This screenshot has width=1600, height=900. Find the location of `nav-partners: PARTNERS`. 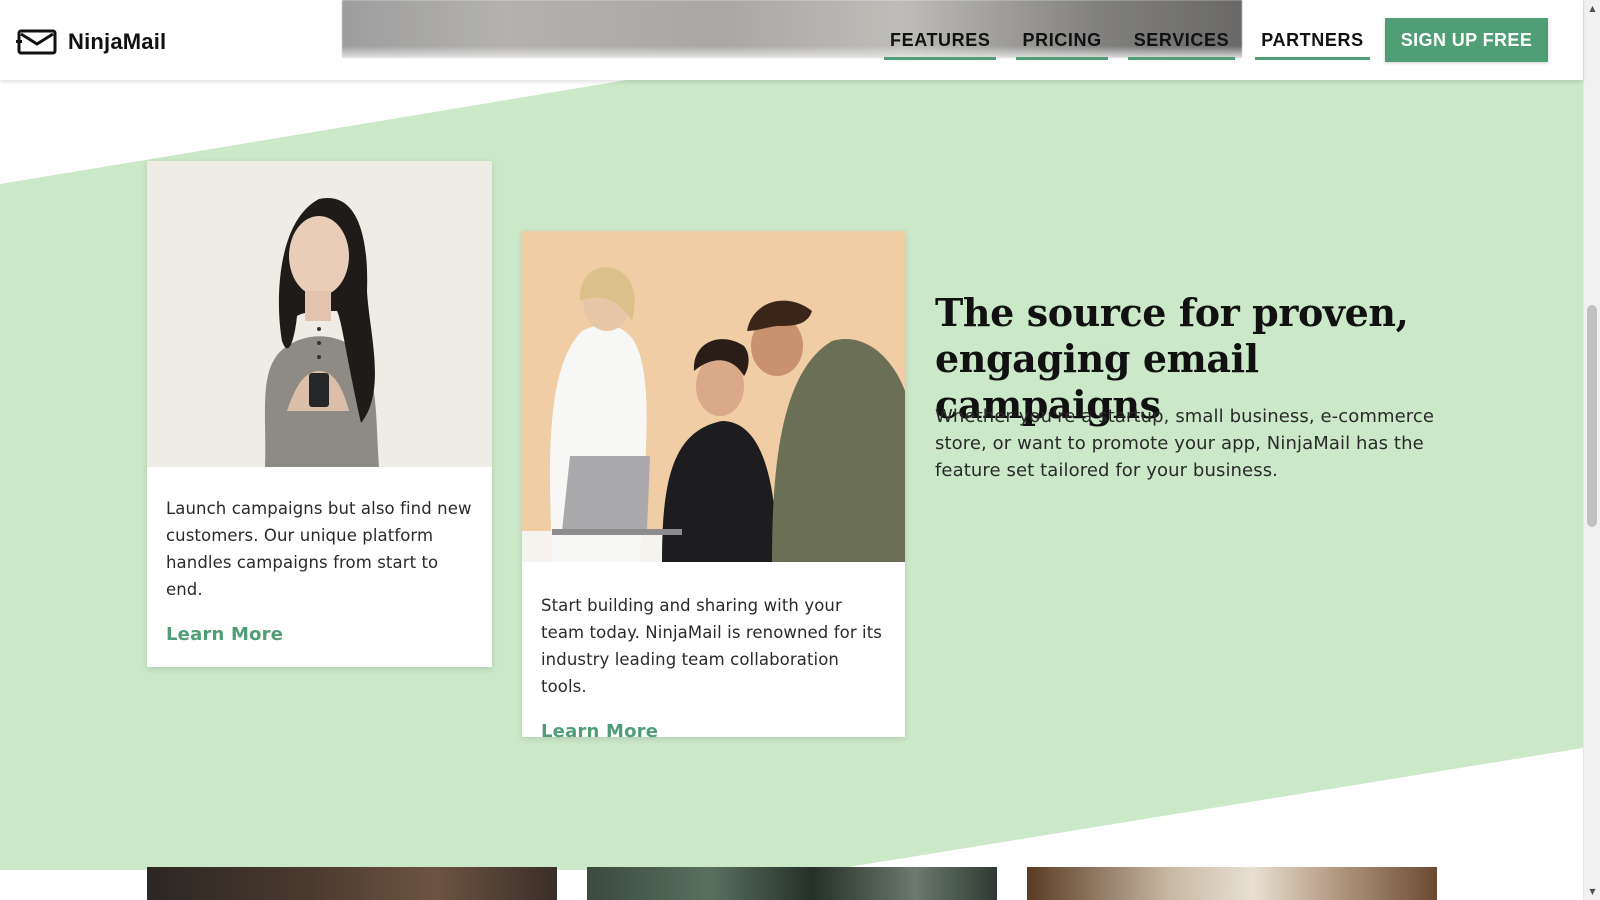

nav-partners: PARTNERS is located at coordinates (1312, 43).